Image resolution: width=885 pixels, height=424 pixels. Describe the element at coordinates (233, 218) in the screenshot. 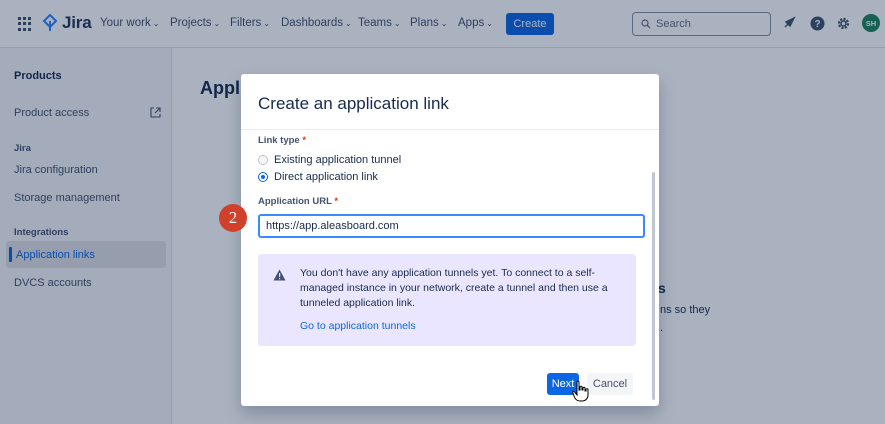

I see `step-number-badge: 2` at that location.